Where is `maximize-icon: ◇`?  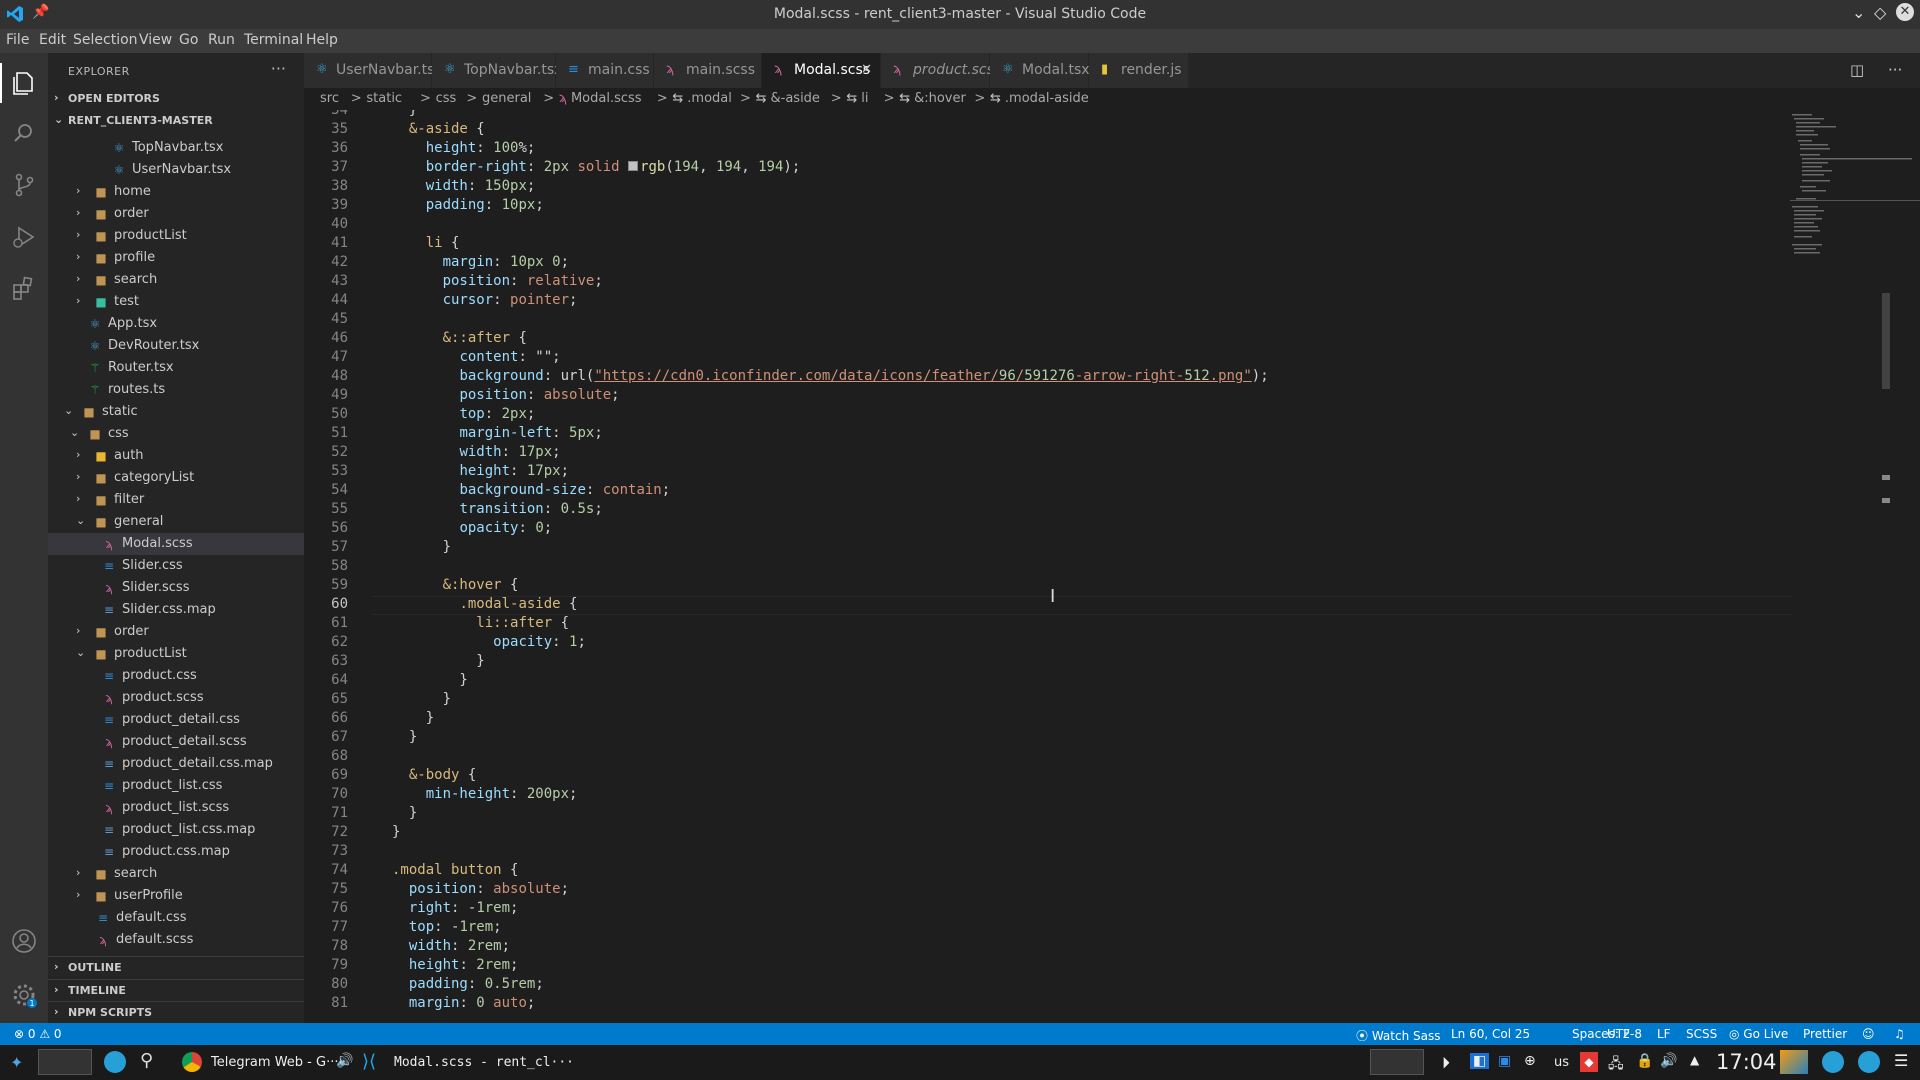
maximize-icon: ◇ is located at coordinates (1880, 12).